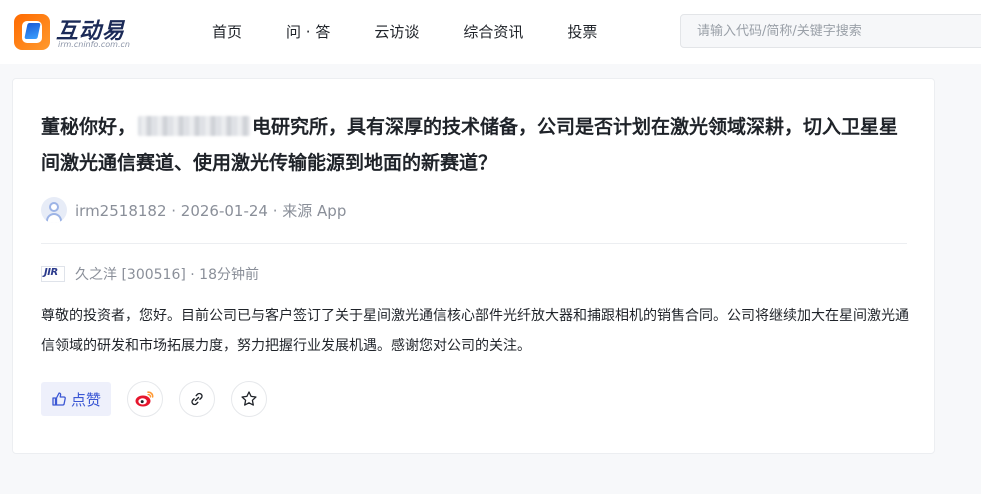 This screenshot has height=494, width=981. I want to click on redacted-text-blur, so click(194, 126).